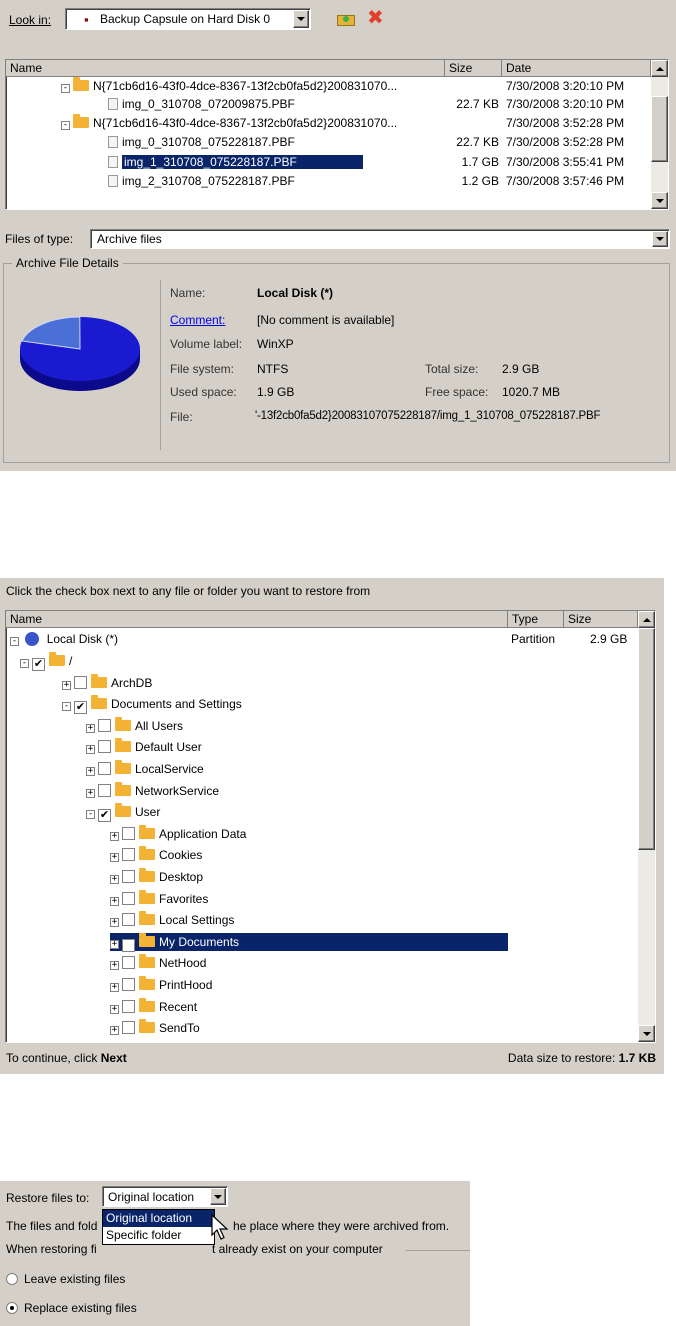  What do you see at coordinates (12, 1279) in the screenshot?
I see `leave-existing-radio` at bounding box center [12, 1279].